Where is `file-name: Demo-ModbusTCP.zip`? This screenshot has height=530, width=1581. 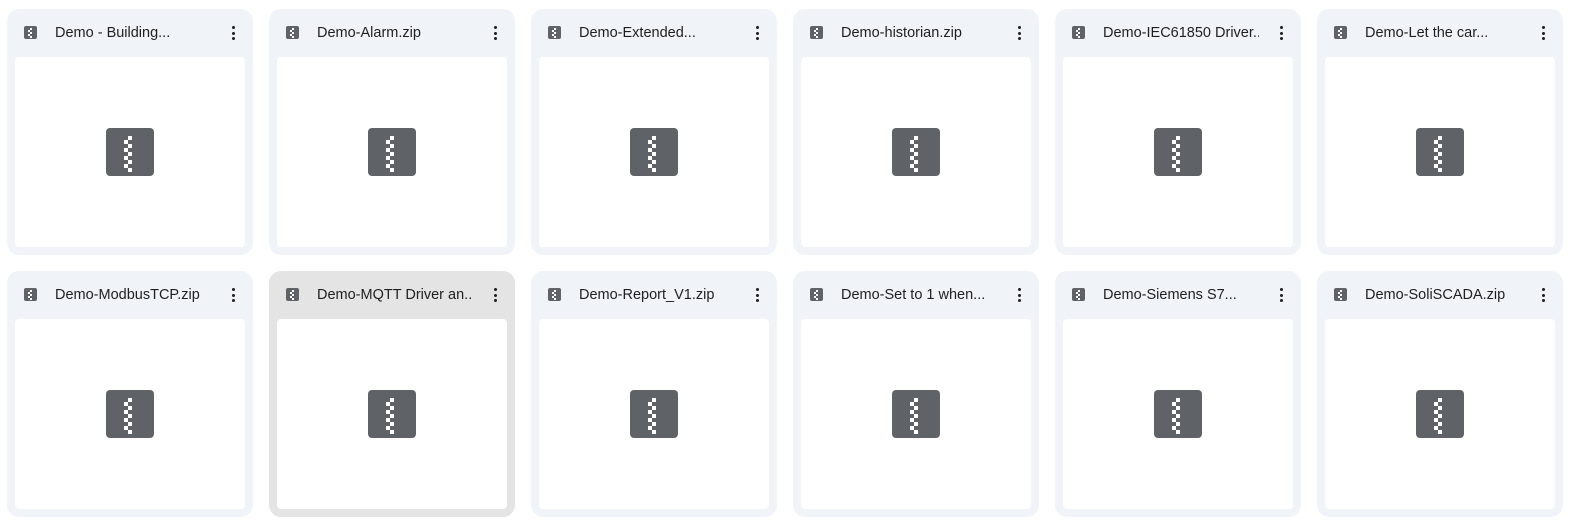
file-name: Demo-ModbusTCP.zip is located at coordinates (127, 295).